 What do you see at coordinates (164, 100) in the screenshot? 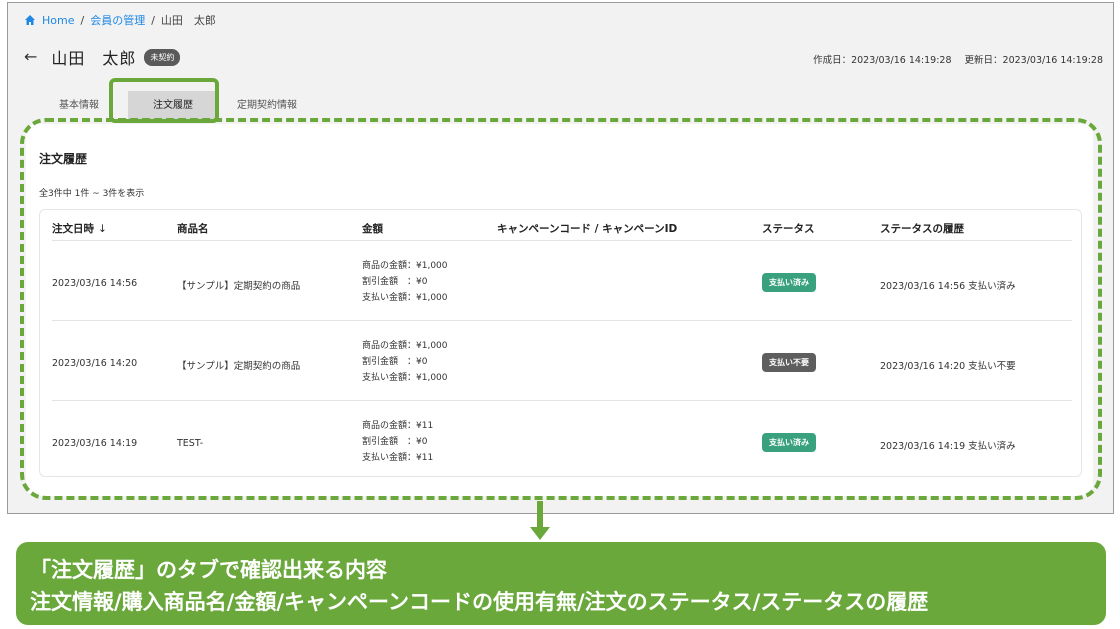
I see `tab-highlight-frame` at bounding box center [164, 100].